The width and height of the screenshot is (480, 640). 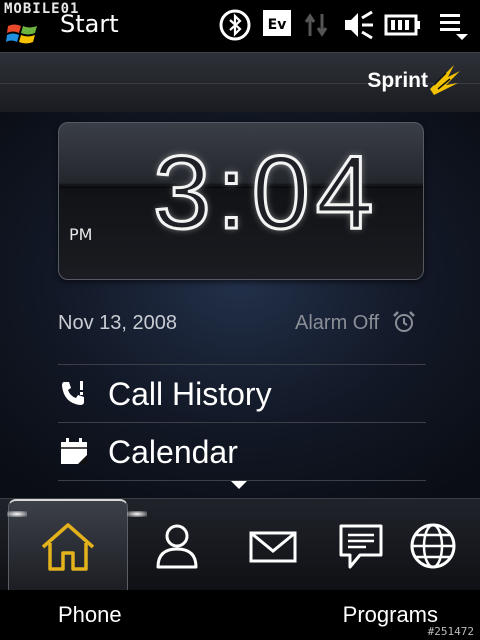 What do you see at coordinates (89, 24) in the screenshot?
I see `start-title: Start` at bounding box center [89, 24].